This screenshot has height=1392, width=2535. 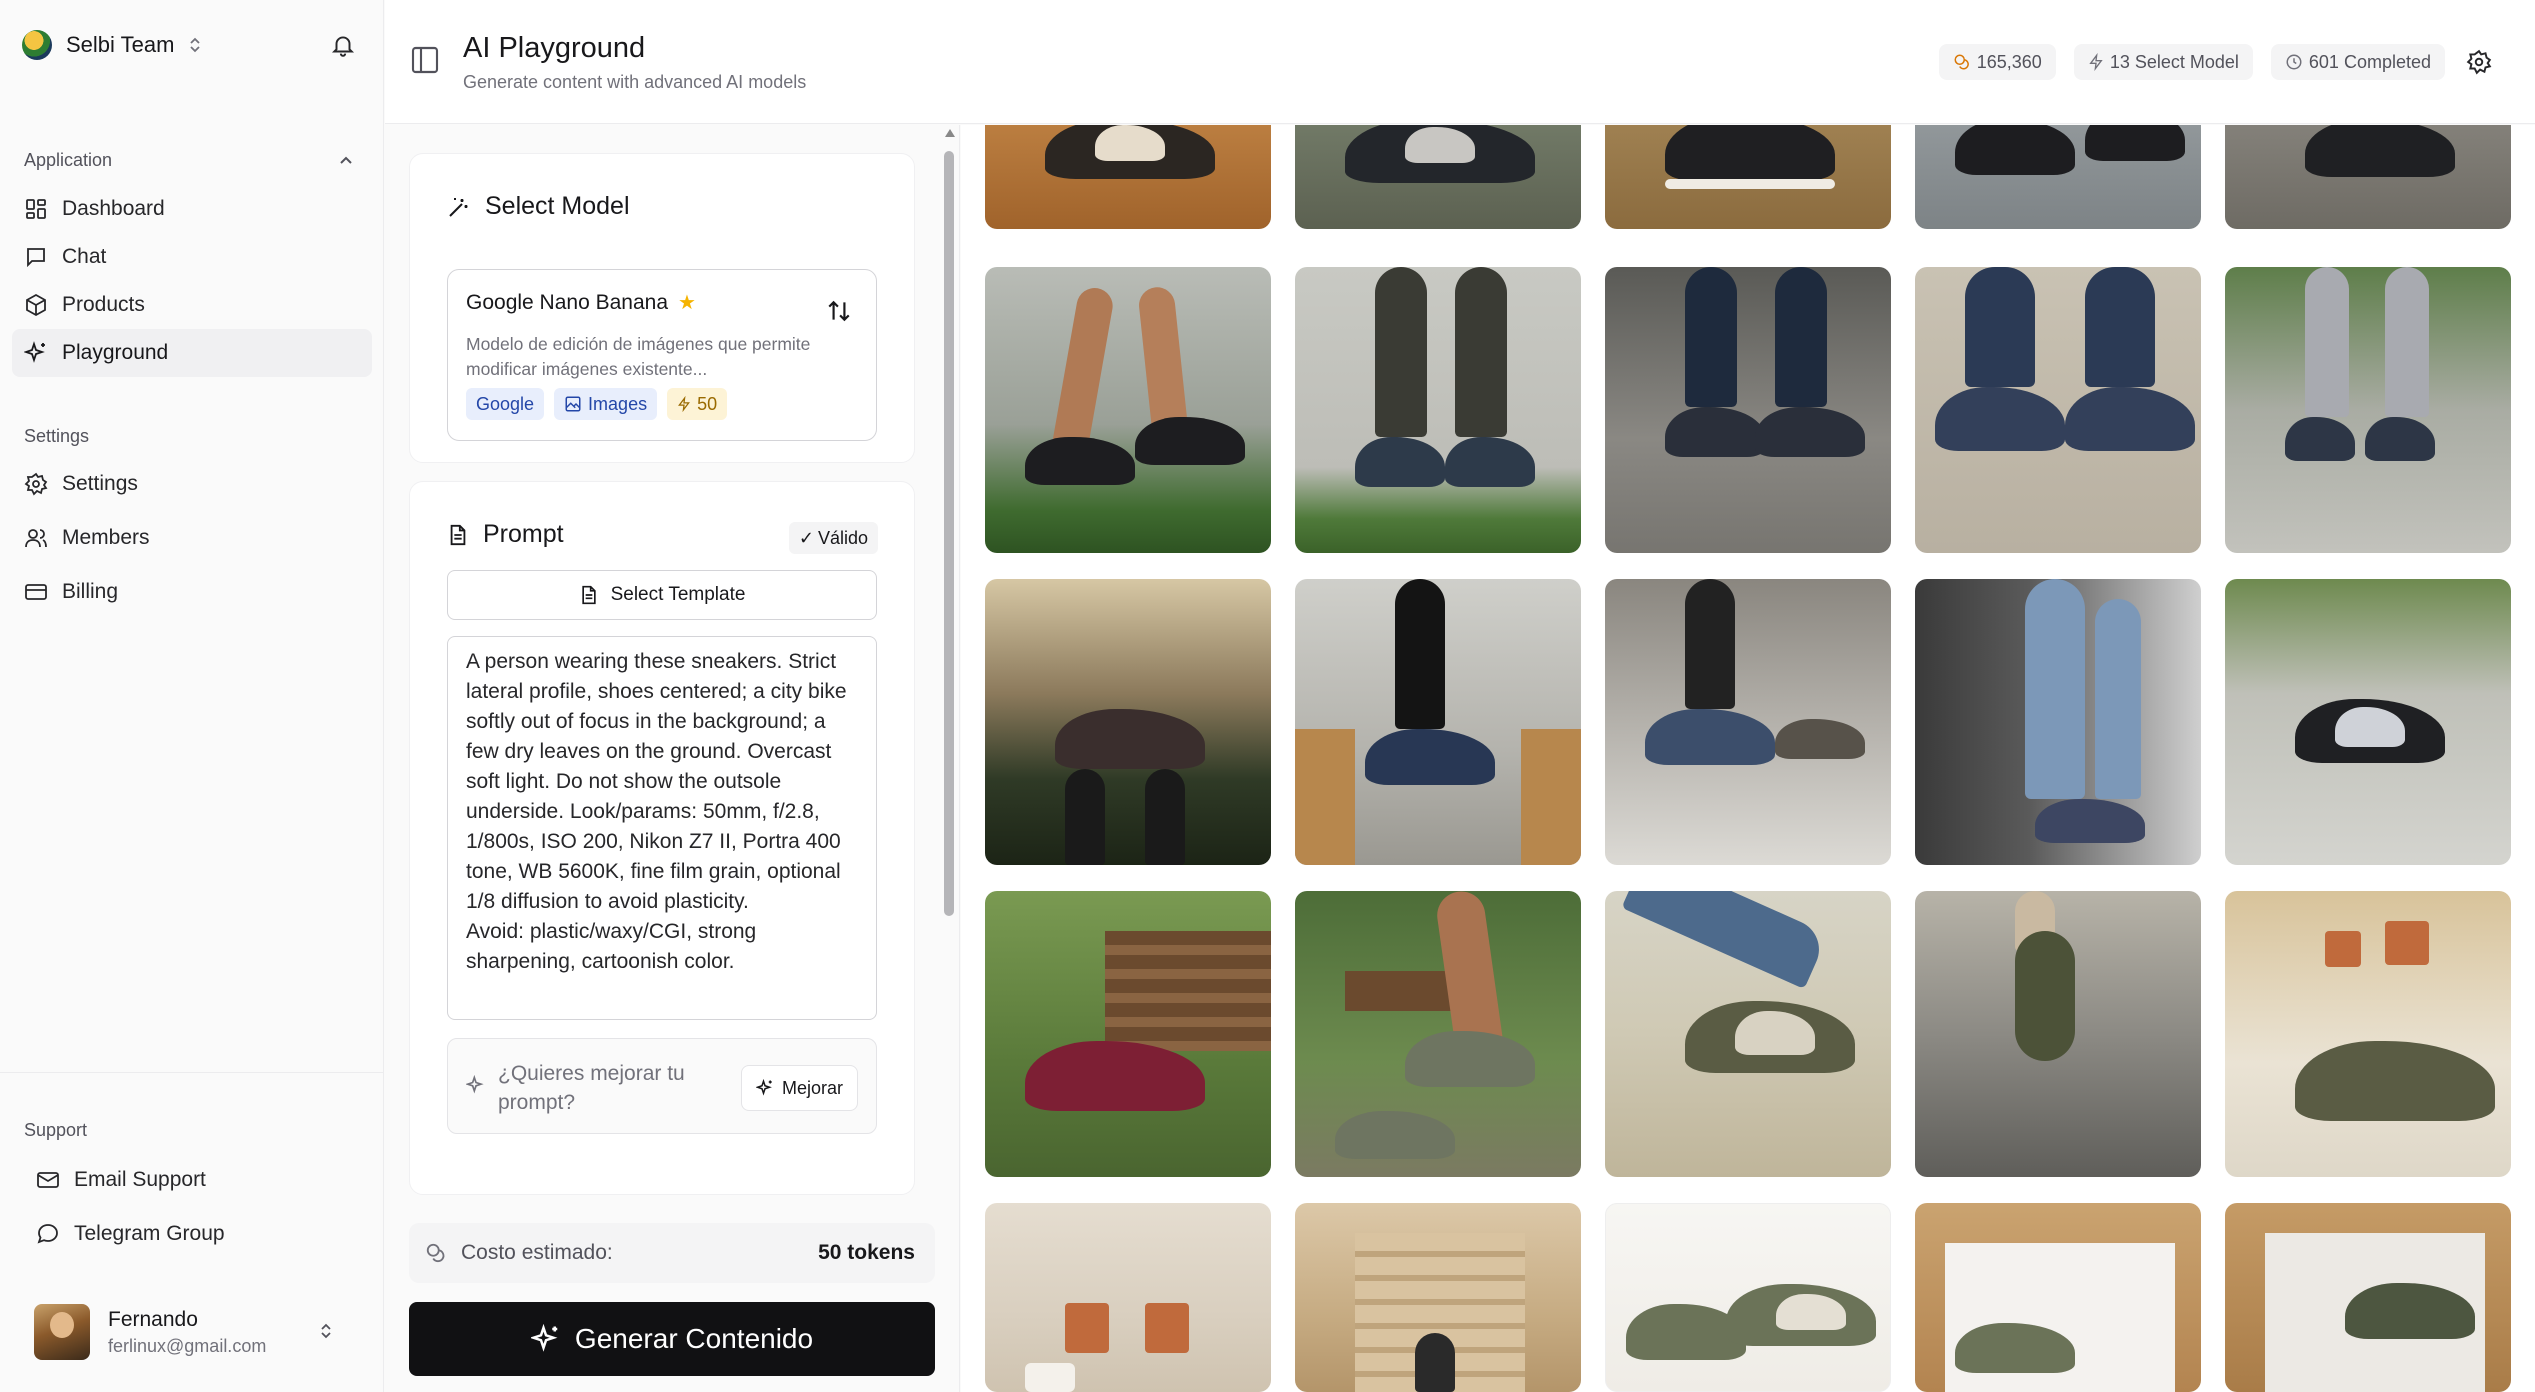 What do you see at coordinates (192, 592) in the screenshot?
I see `sidebar-item-billing: Billing` at bounding box center [192, 592].